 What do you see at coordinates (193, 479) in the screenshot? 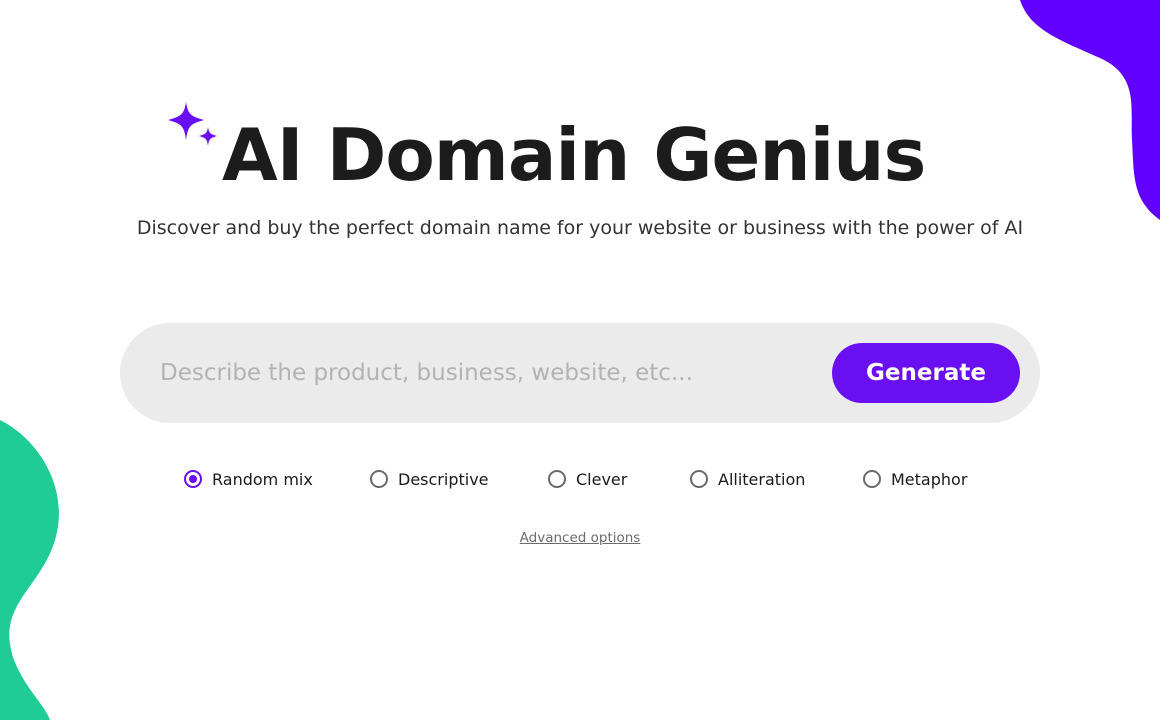
I see `radio-selected-icon` at bounding box center [193, 479].